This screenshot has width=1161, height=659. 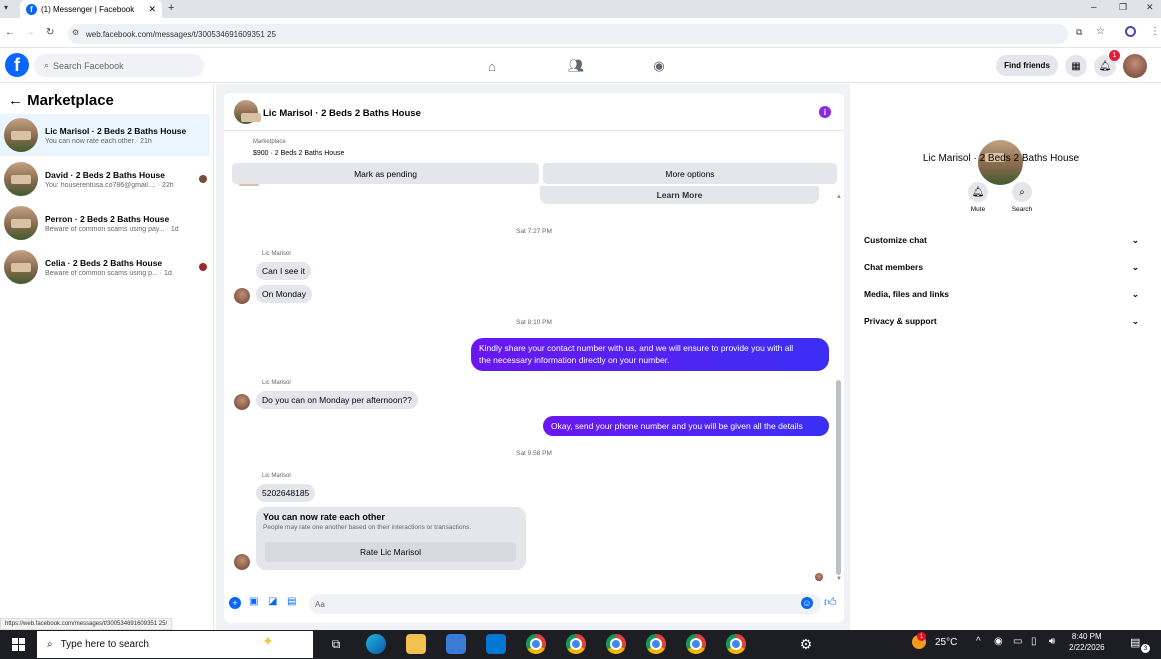 I want to click on listing-price: $900 · 2 Beds 2 Baths House, so click(x=298, y=153).